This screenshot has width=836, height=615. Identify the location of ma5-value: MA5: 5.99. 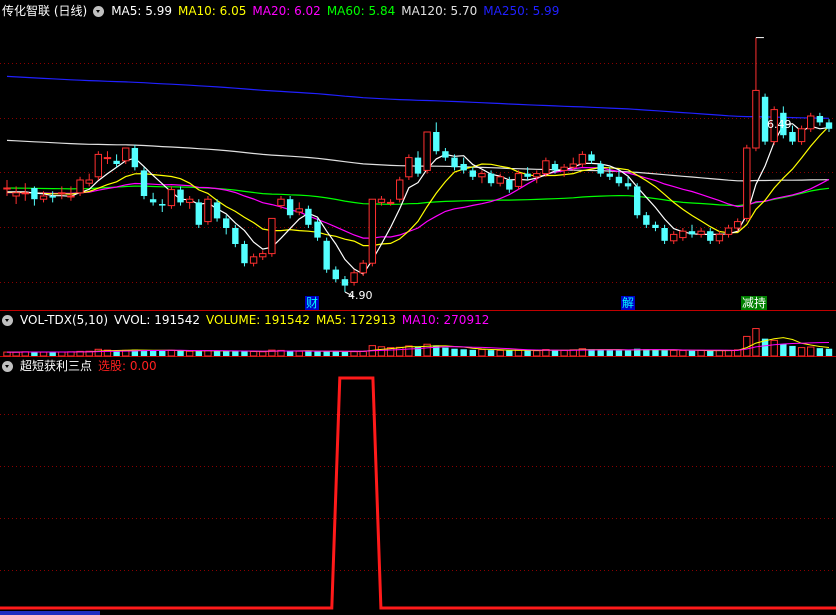
(141, 11).